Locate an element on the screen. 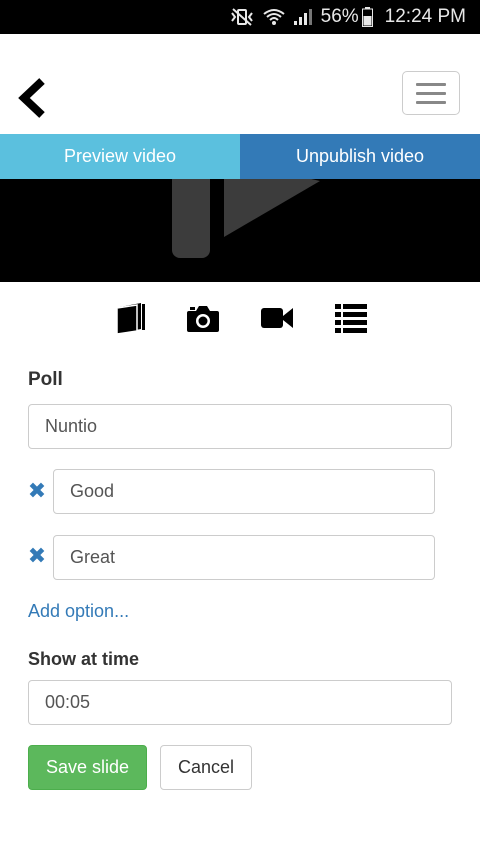 The width and height of the screenshot is (480, 854). mute-vibrate-icon is located at coordinates (242, 17).